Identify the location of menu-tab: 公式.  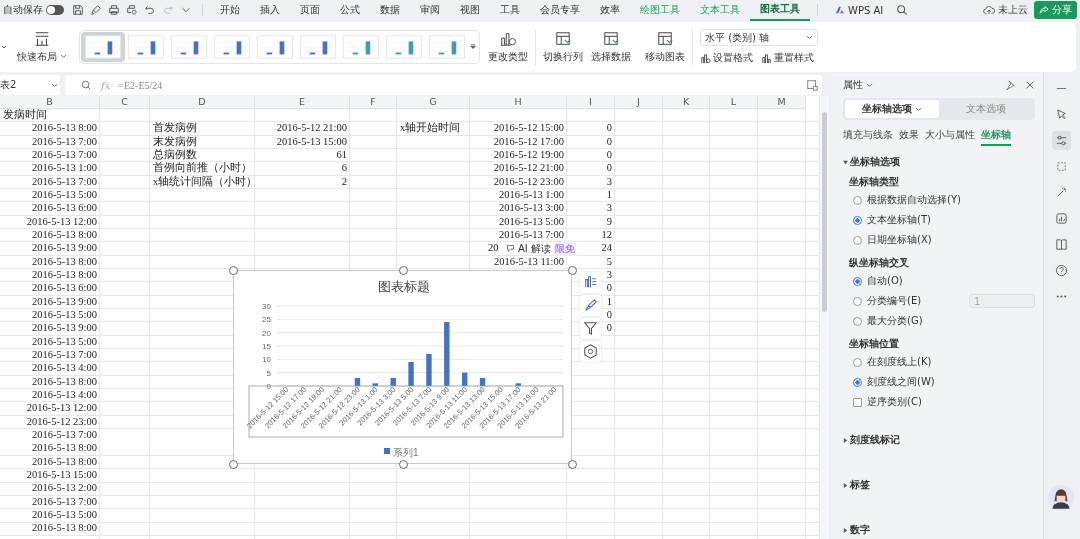
(350, 10).